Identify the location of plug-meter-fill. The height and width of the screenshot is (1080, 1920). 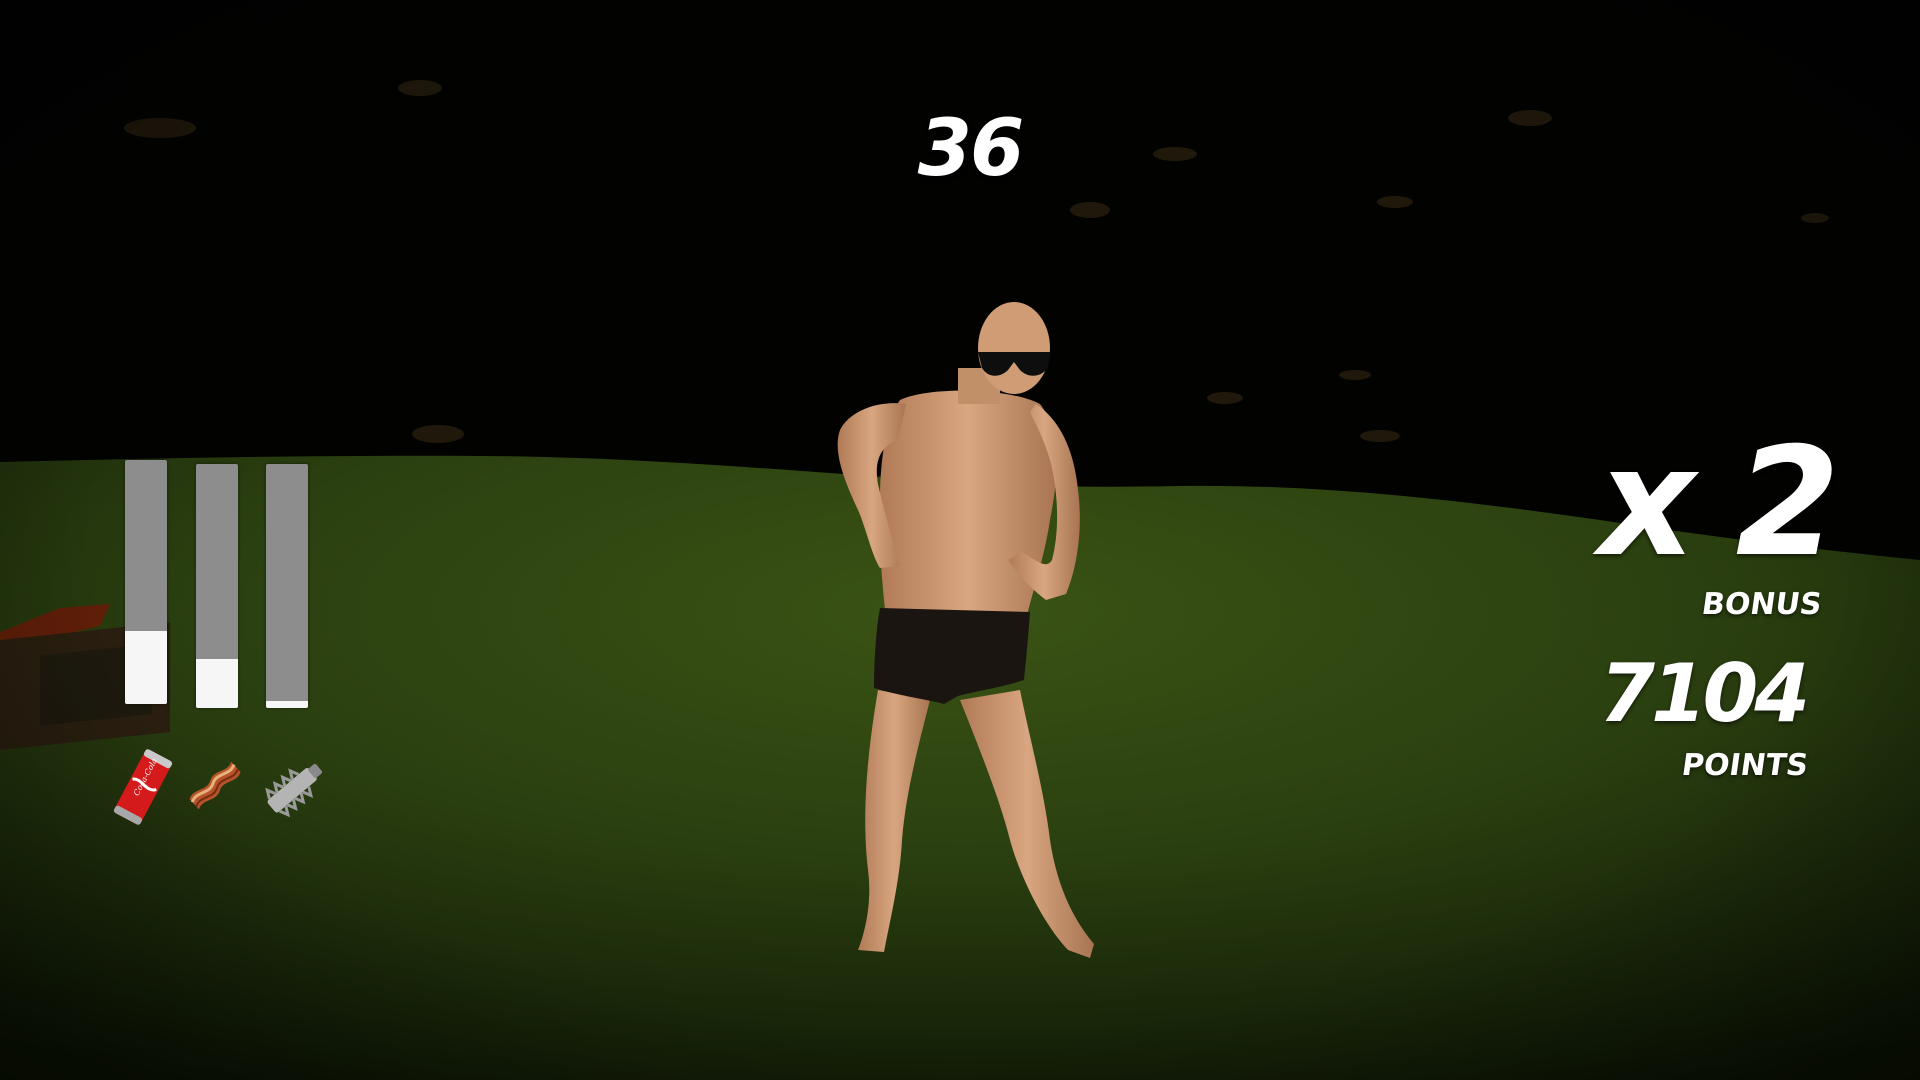
(287, 704).